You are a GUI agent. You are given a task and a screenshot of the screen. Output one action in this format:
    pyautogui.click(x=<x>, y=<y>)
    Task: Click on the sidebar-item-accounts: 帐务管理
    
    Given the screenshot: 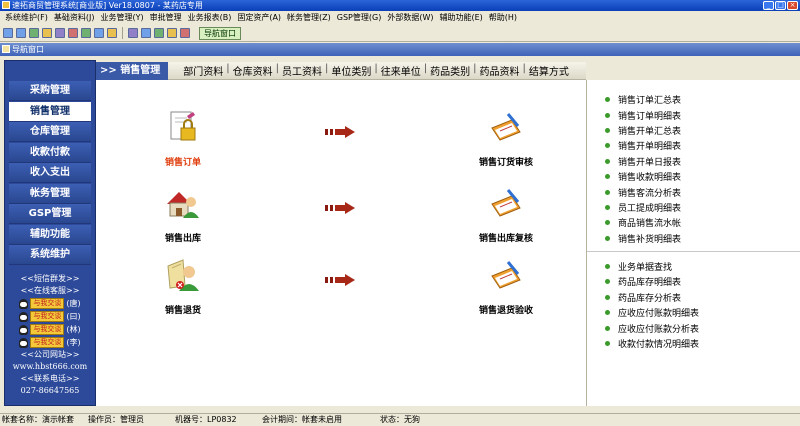 What is the action you would take?
    pyautogui.click(x=50, y=193)
    